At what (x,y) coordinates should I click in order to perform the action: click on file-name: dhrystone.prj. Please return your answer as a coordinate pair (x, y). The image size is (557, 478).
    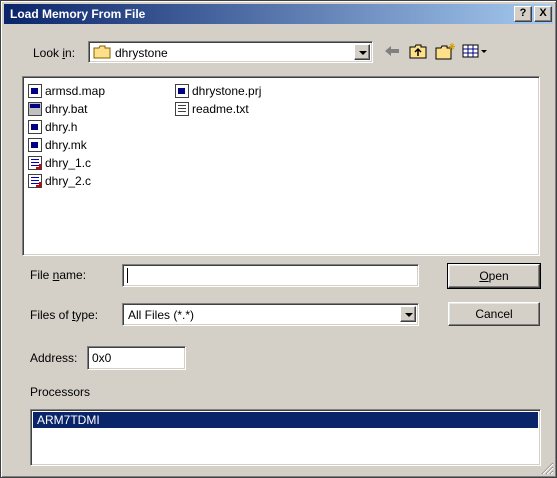
    Looking at the image, I should click on (227, 91).